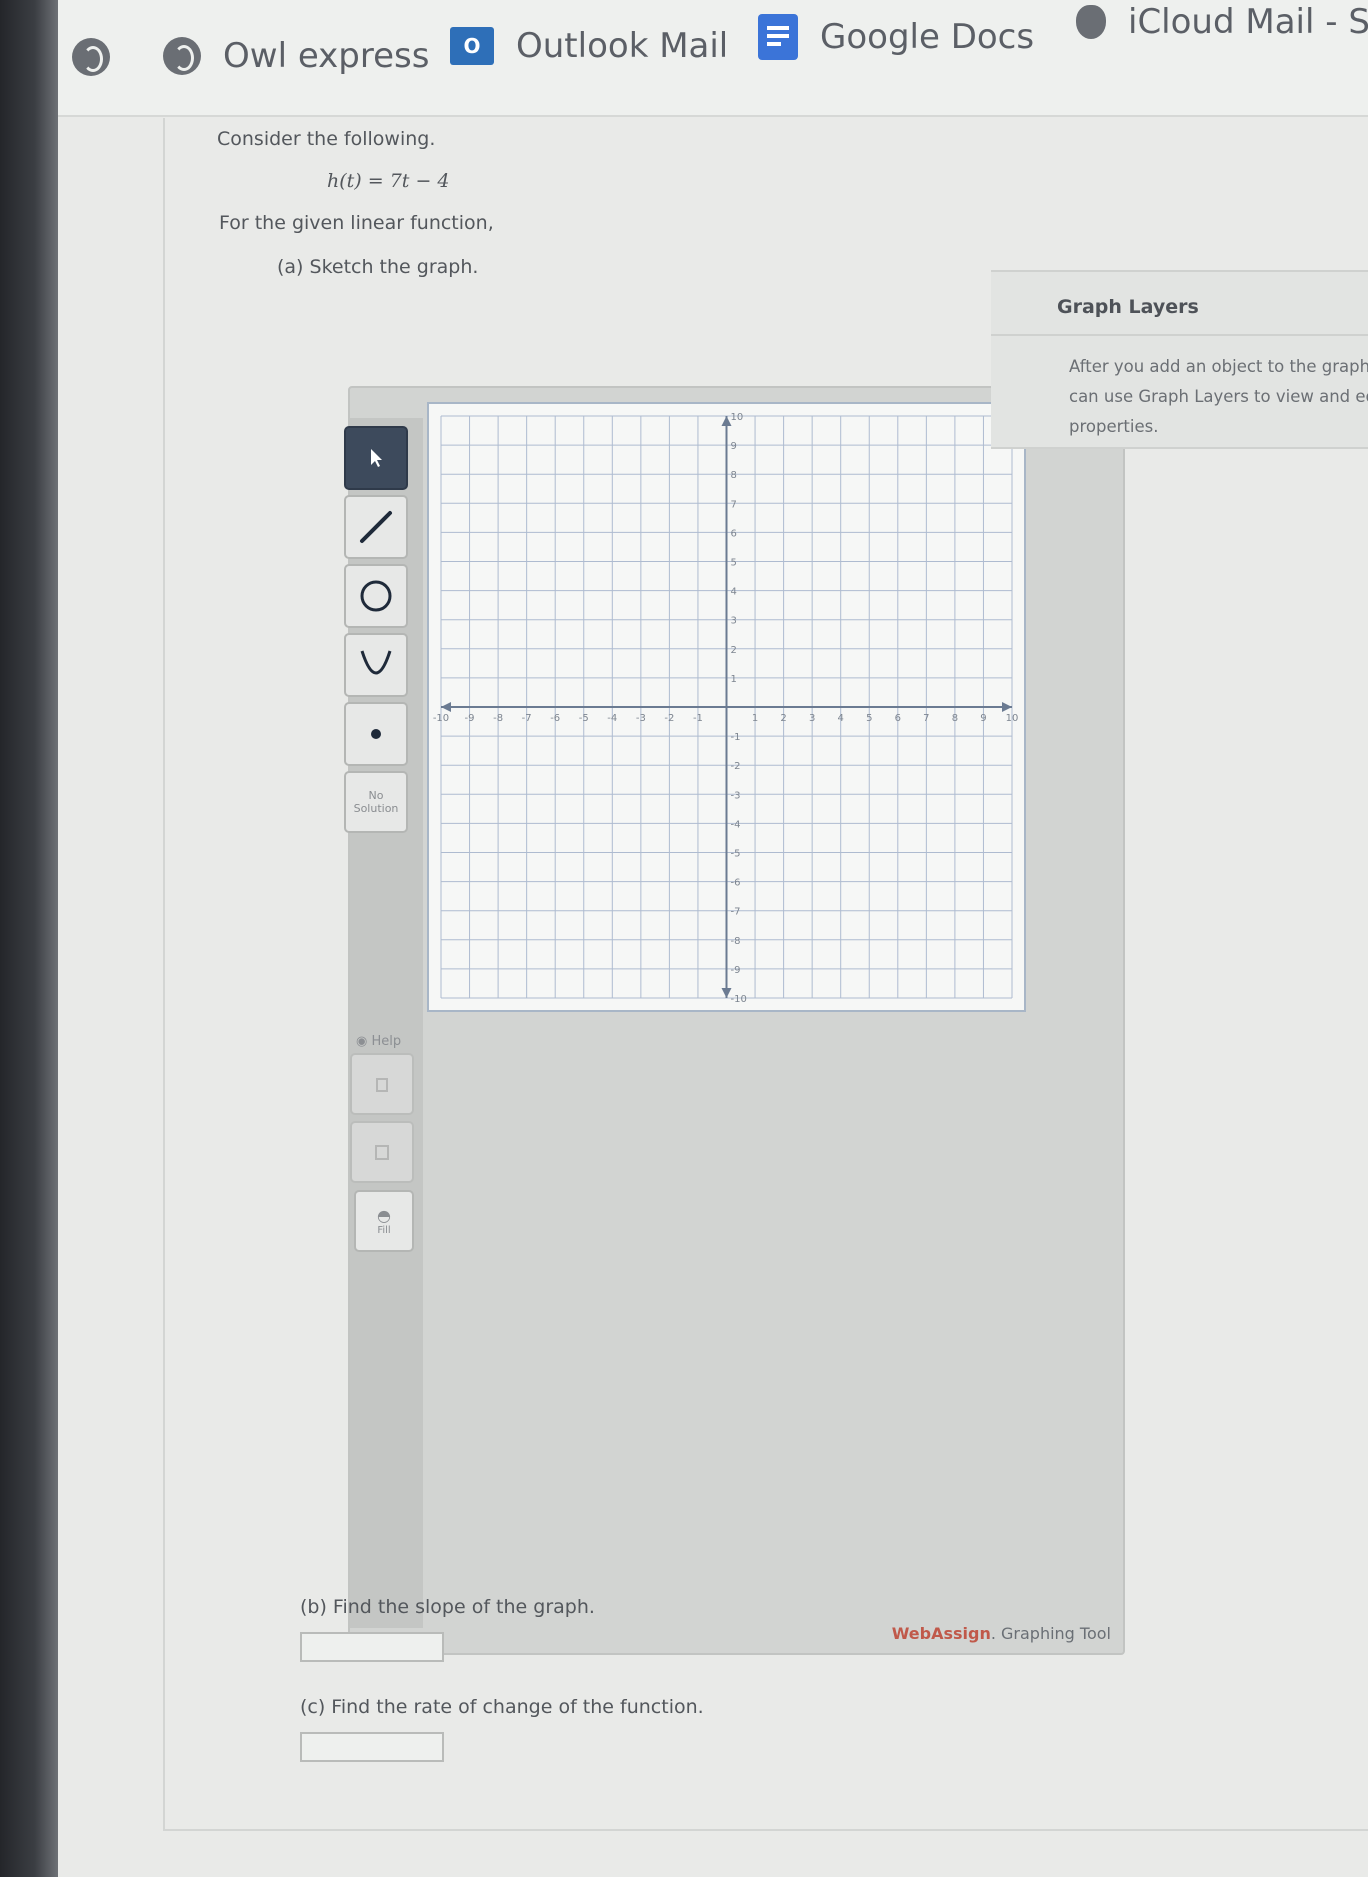 This screenshot has width=1368, height=1877. I want to click on x-tick-label: 6, so click(898, 718).